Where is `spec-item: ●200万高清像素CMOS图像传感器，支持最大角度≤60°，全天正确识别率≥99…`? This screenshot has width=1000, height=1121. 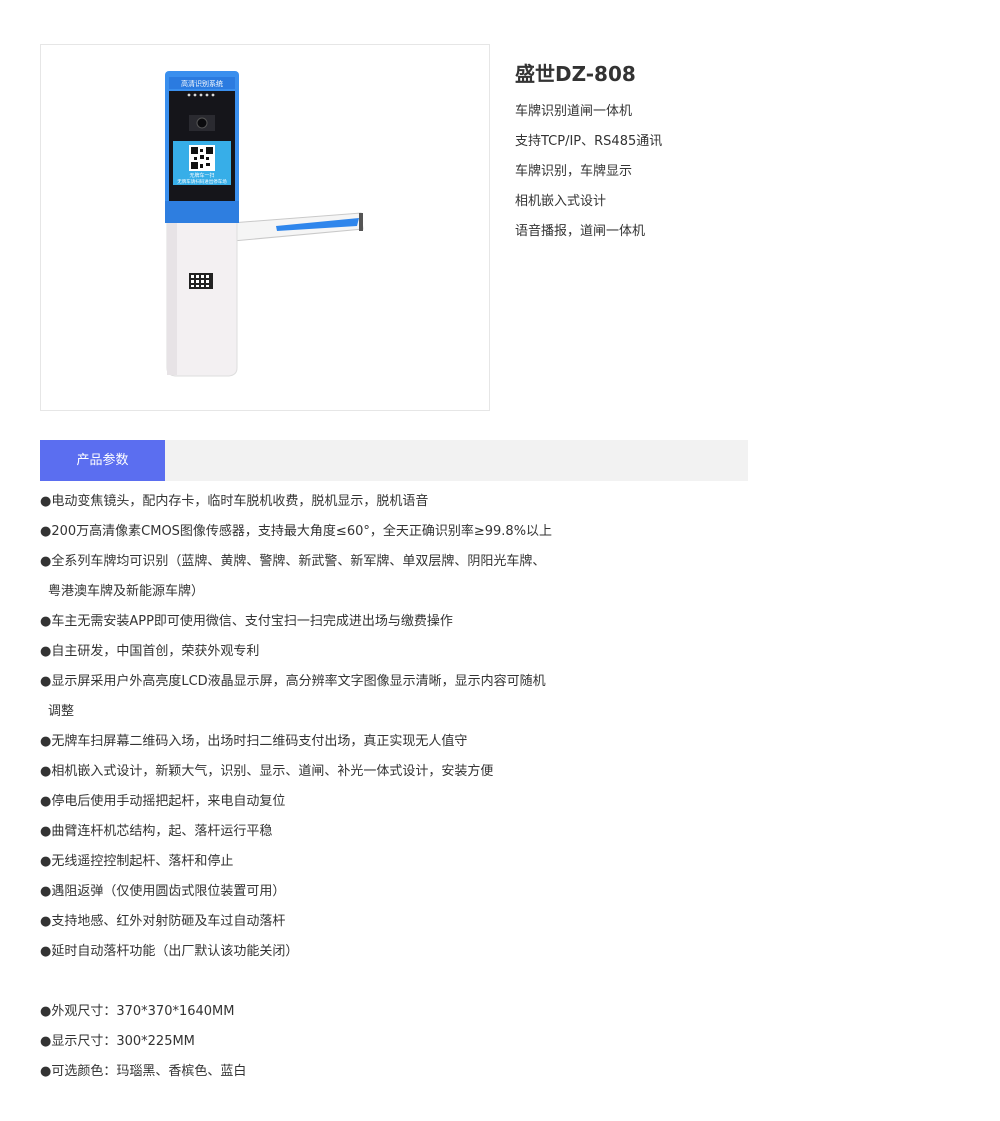
spec-item: ●200万高清像素CMOS图像传感器，支持最大角度≤60°，全天正确识别率≥99… is located at coordinates (296, 531).